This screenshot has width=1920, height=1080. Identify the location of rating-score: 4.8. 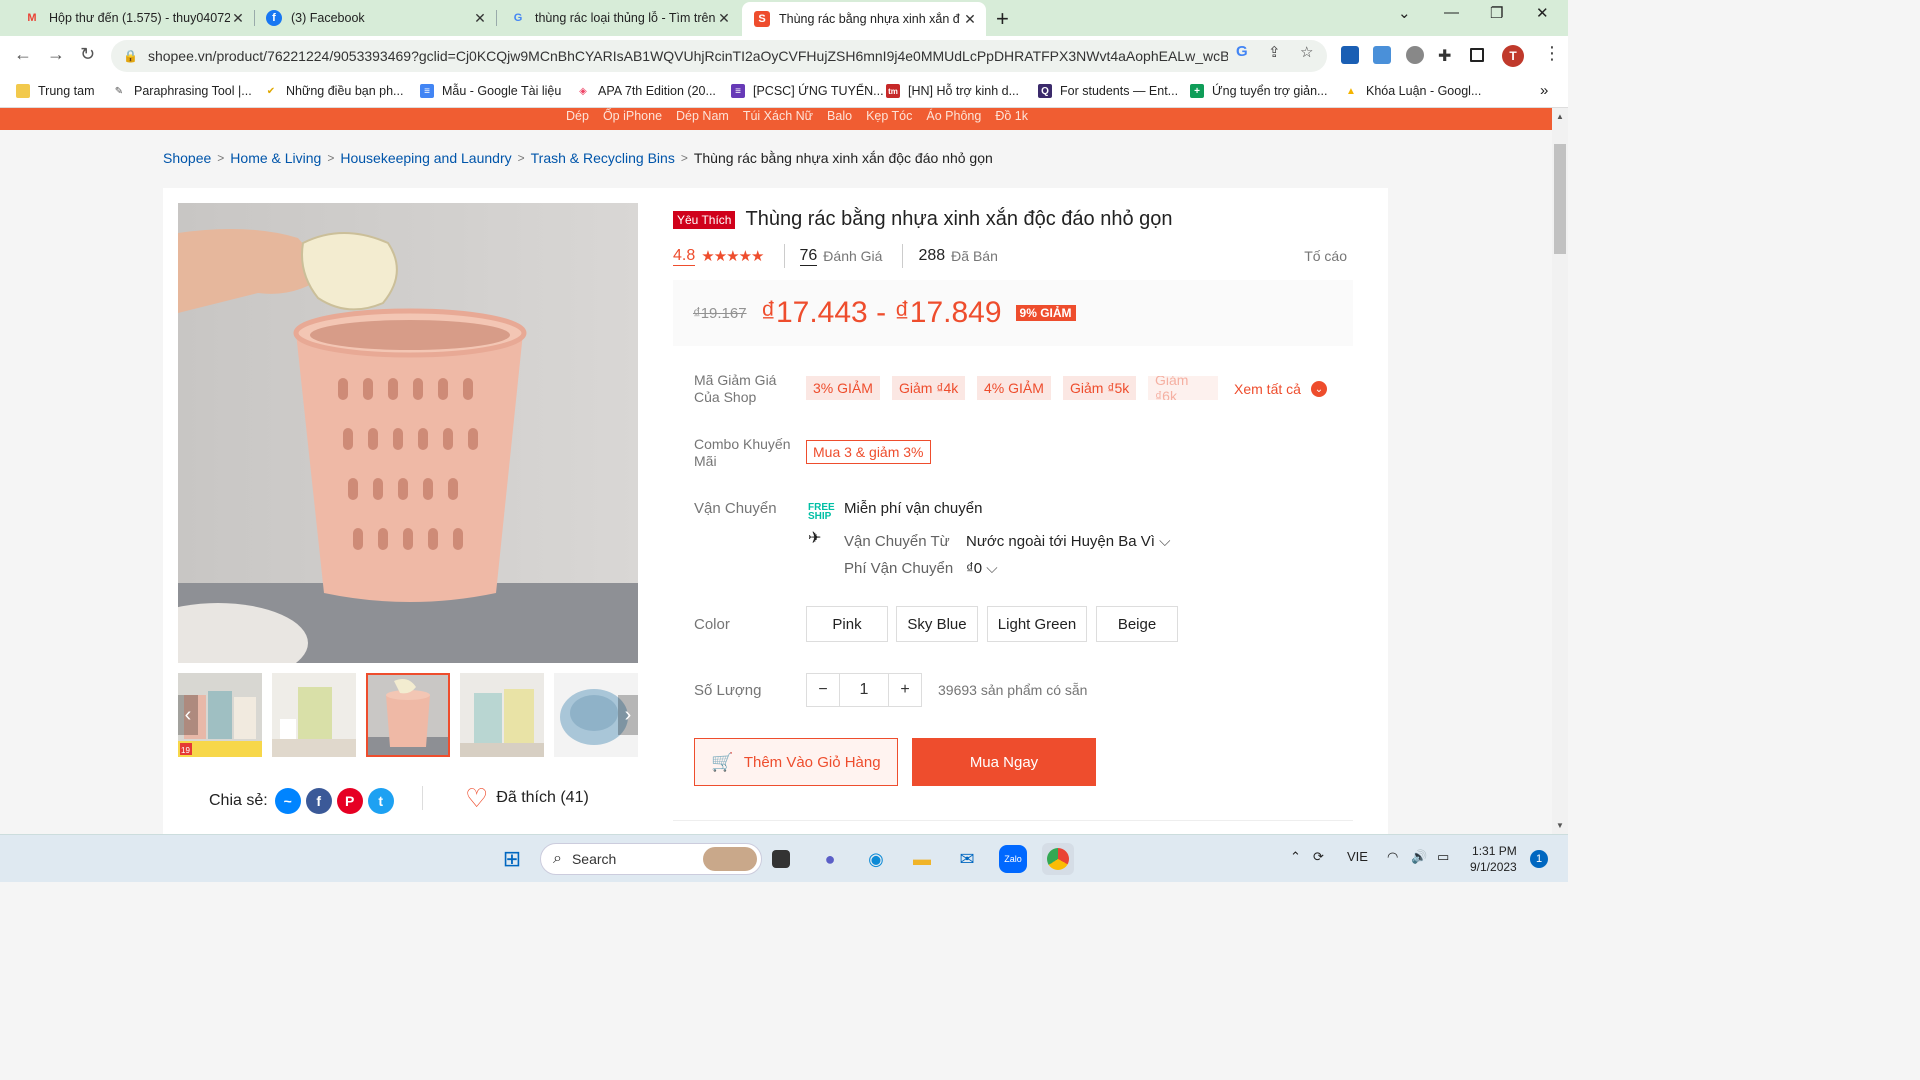
(684, 256).